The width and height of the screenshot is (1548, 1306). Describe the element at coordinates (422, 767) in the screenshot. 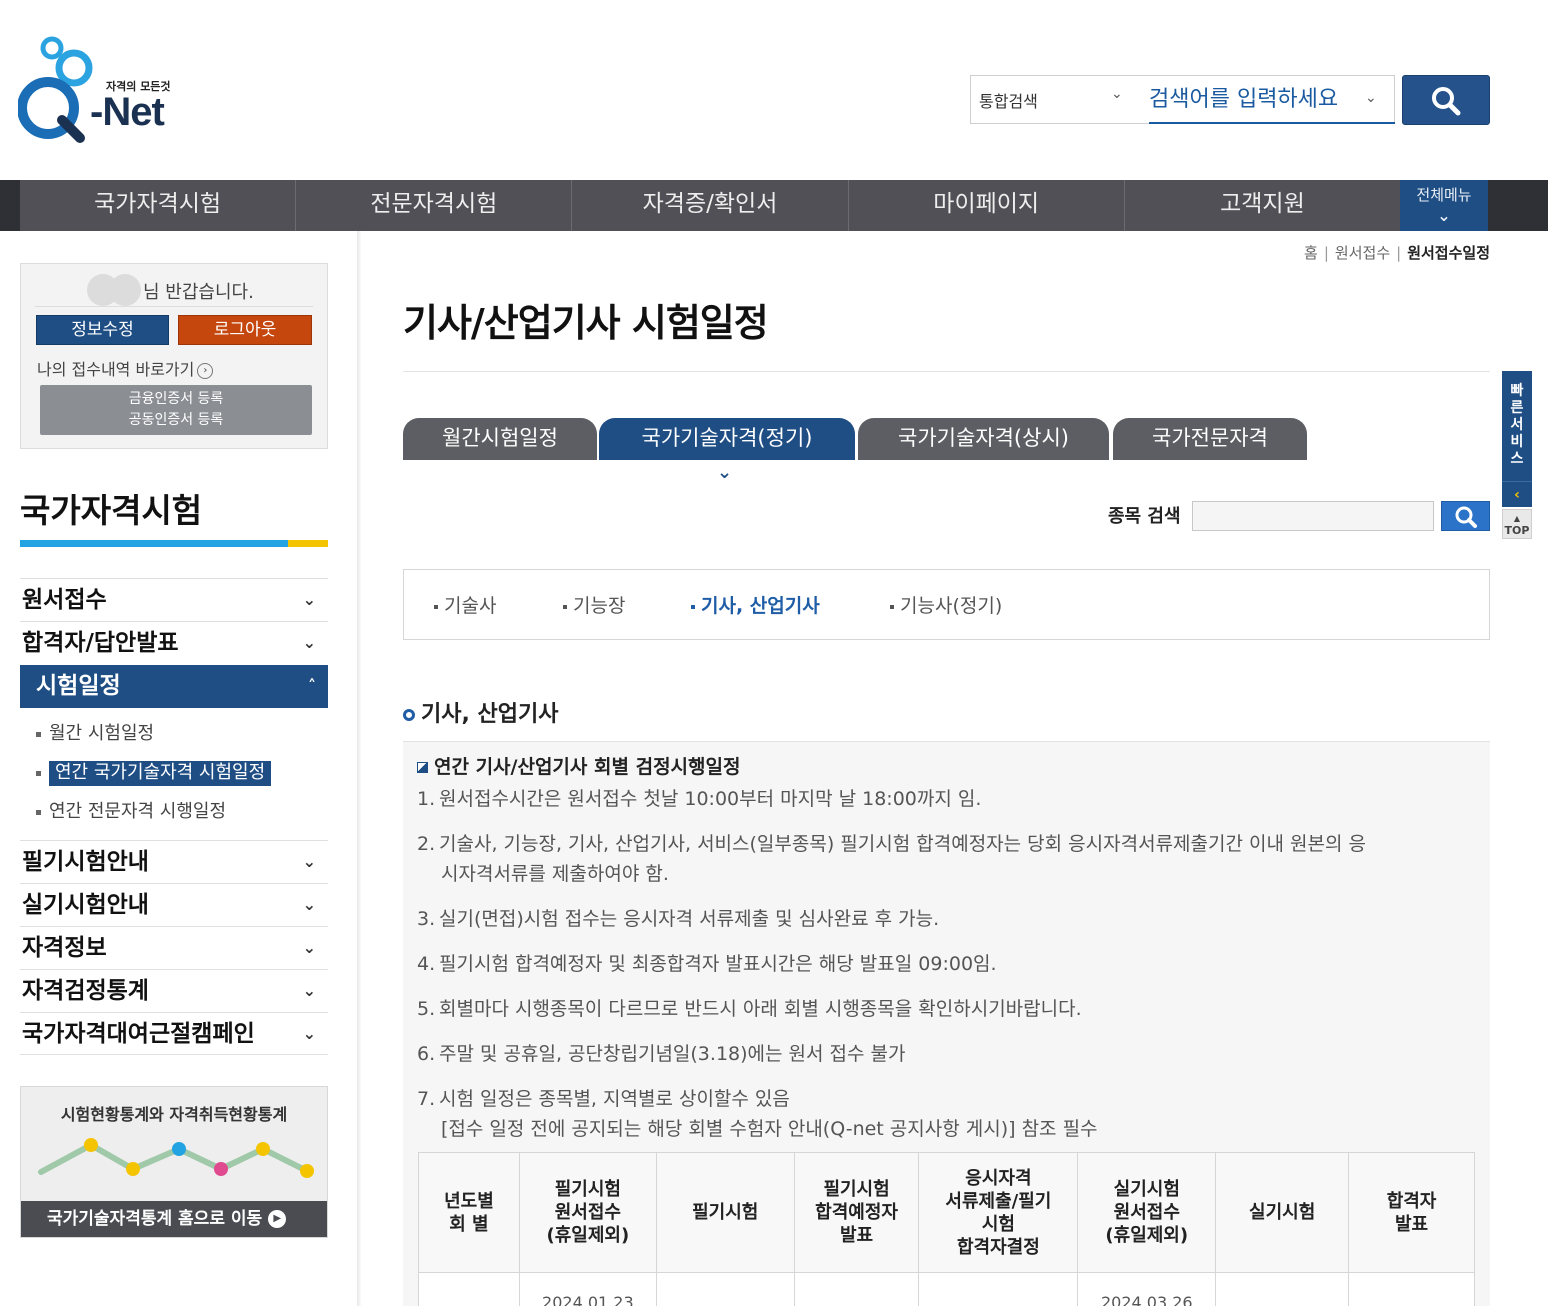

I see `square-bullet-icon` at that location.